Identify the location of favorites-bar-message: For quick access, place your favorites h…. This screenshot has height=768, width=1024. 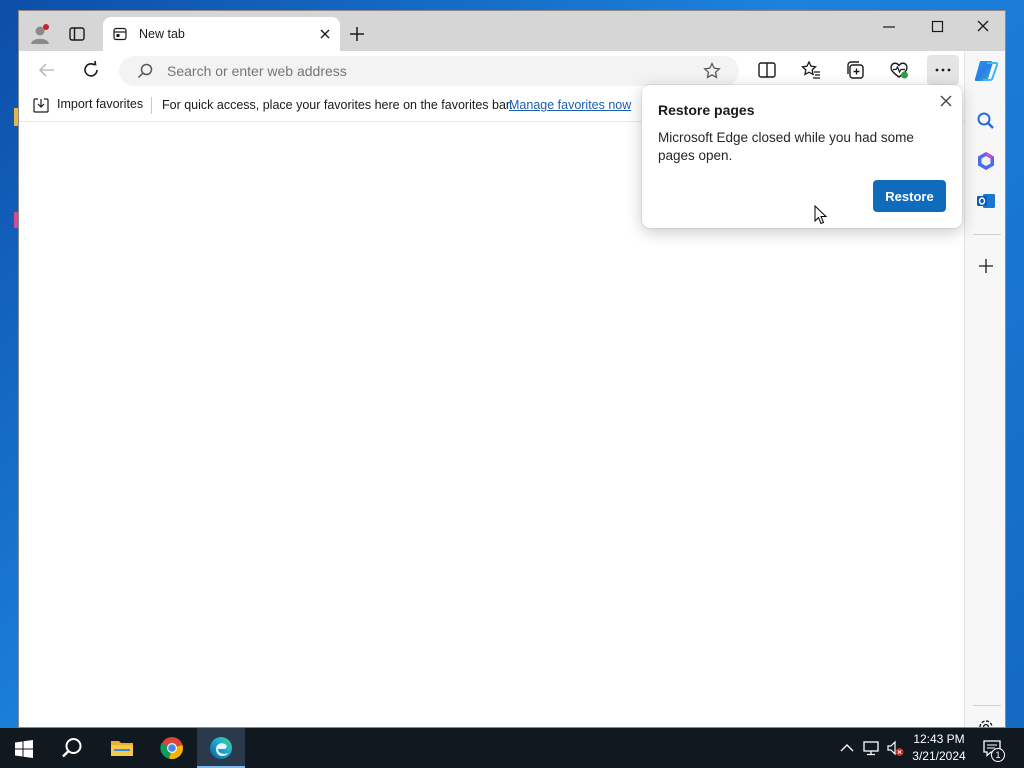
(337, 105).